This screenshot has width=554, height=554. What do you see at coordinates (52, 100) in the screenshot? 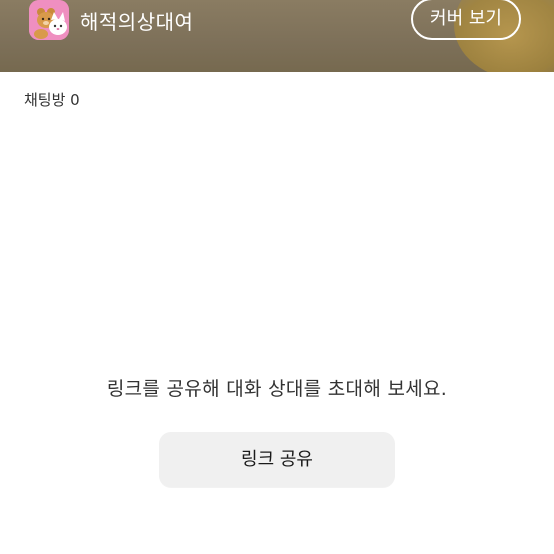
I see `chat-room-count: 채팅방 0` at bounding box center [52, 100].